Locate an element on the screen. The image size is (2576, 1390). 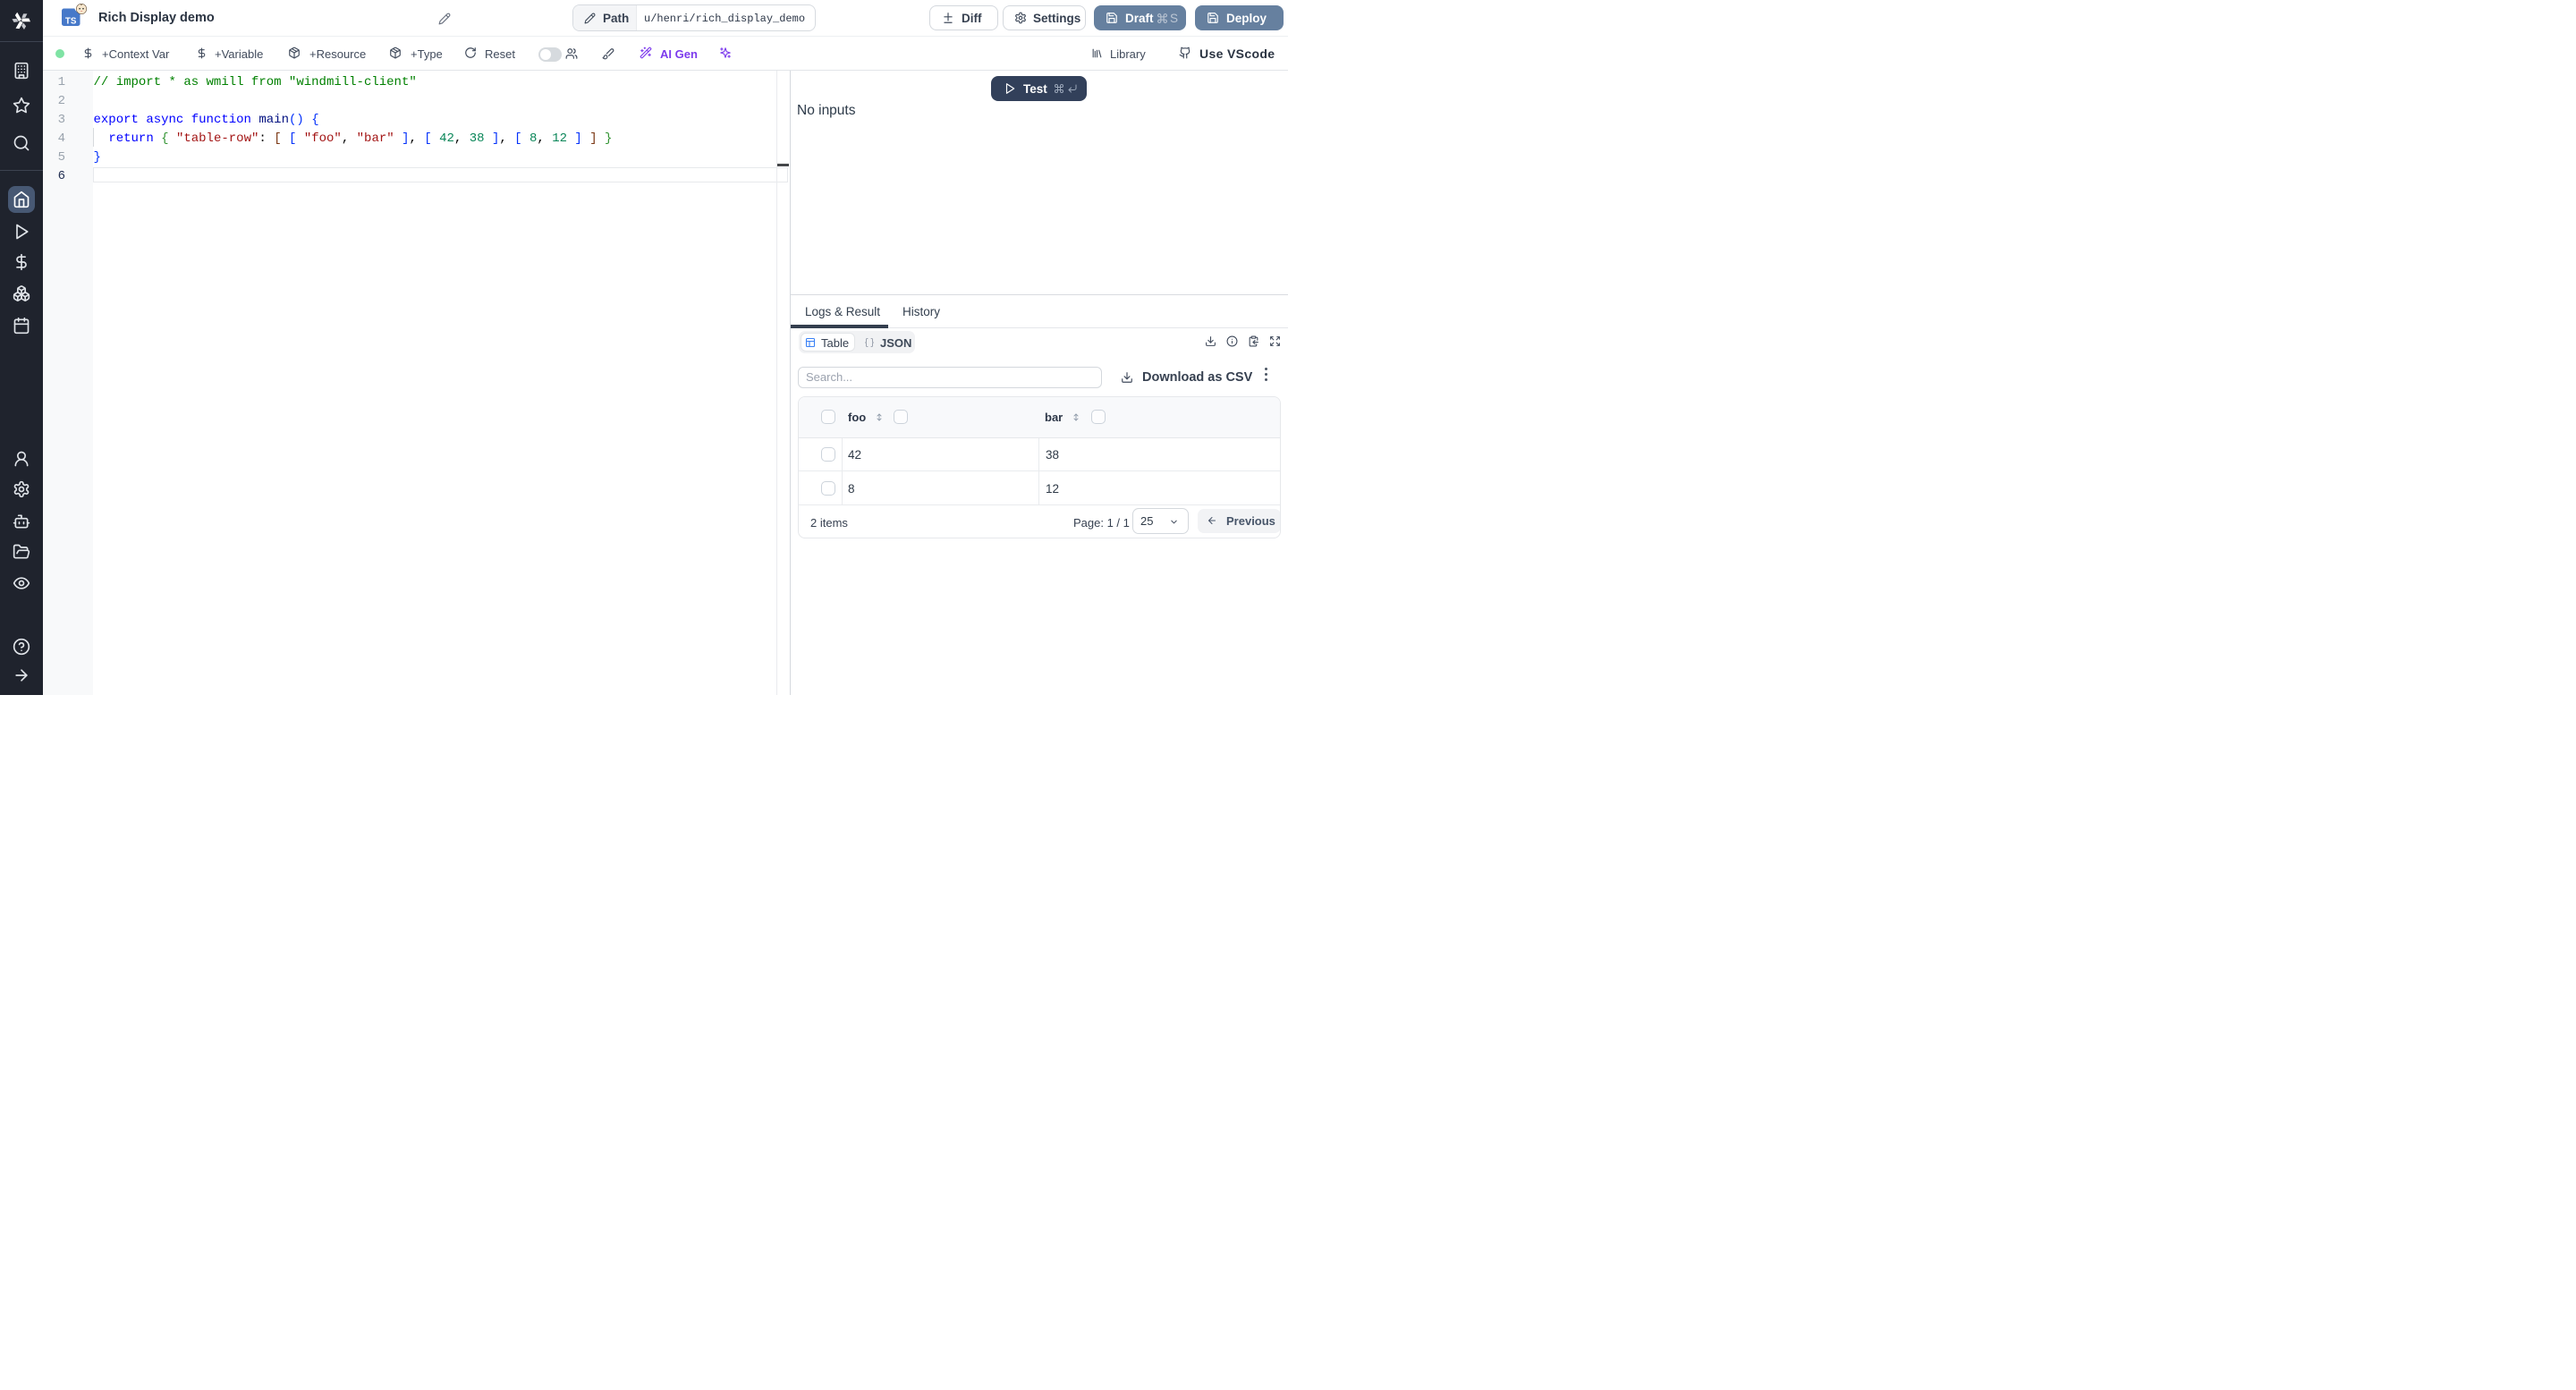
svg-text: TS is located at coordinates (71, 22).